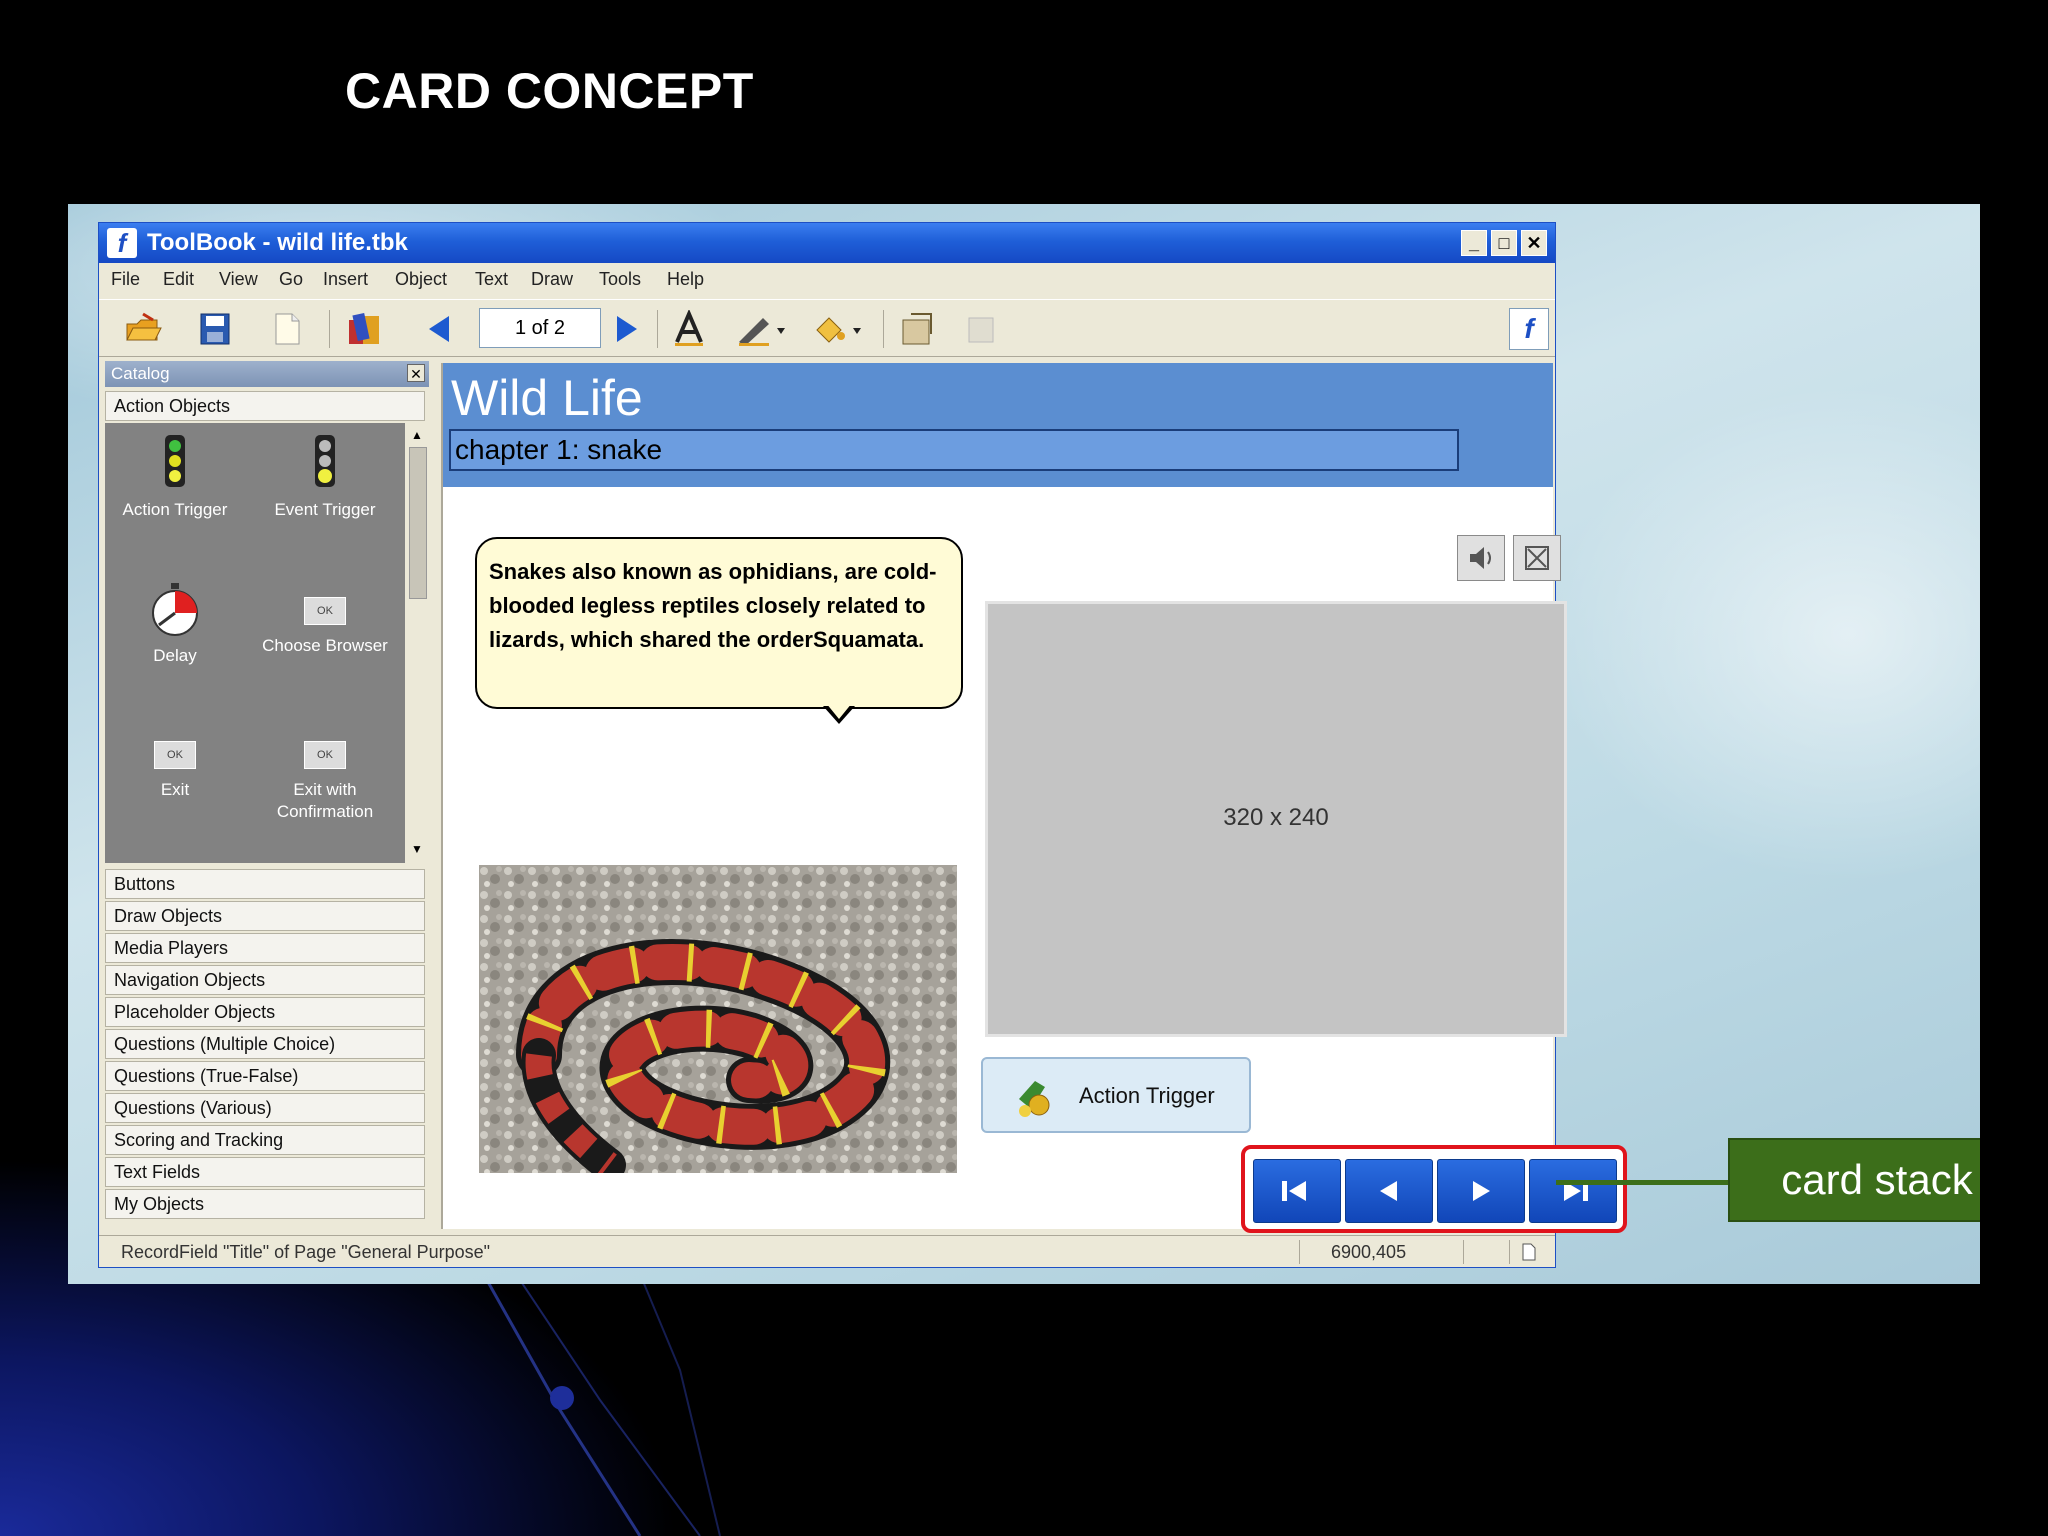 Image resolution: width=2048 pixels, height=1536 pixels. I want to click on catalog-section: Questions (Multiple Choice), so click(265, 1044).